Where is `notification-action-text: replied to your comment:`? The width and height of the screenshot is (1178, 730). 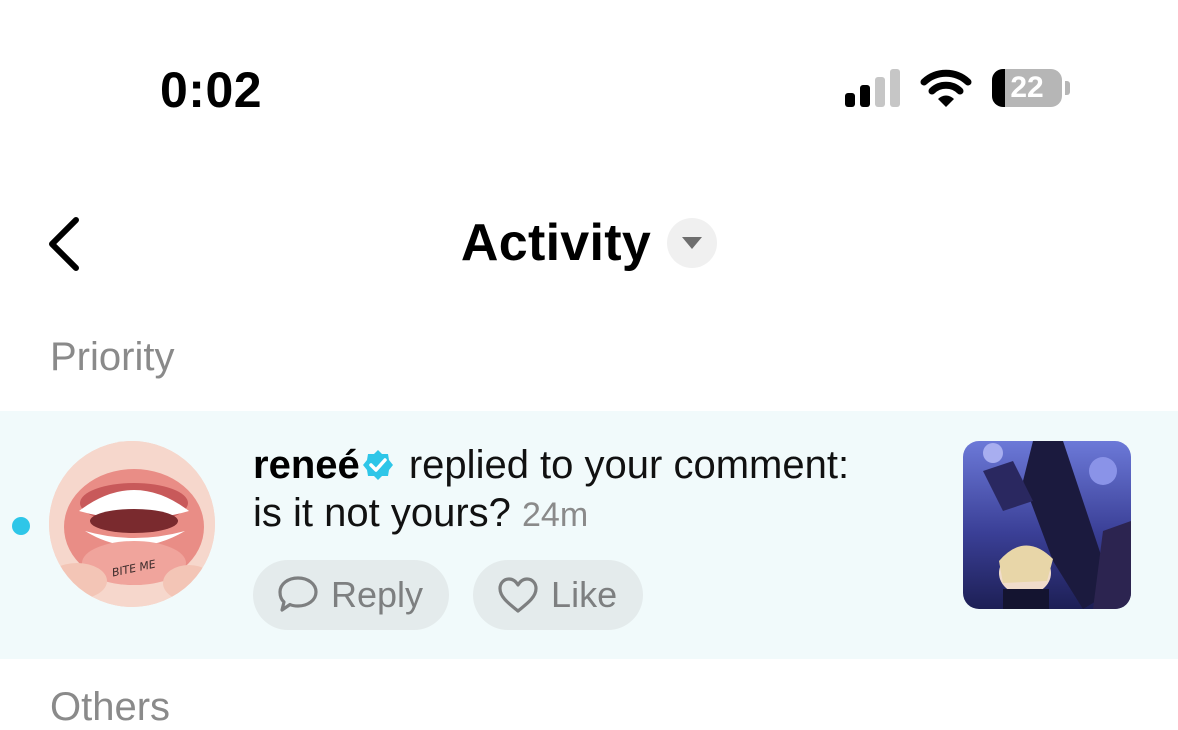
notification-action-text: replied to your comment: is located at coordinates (623, 465).